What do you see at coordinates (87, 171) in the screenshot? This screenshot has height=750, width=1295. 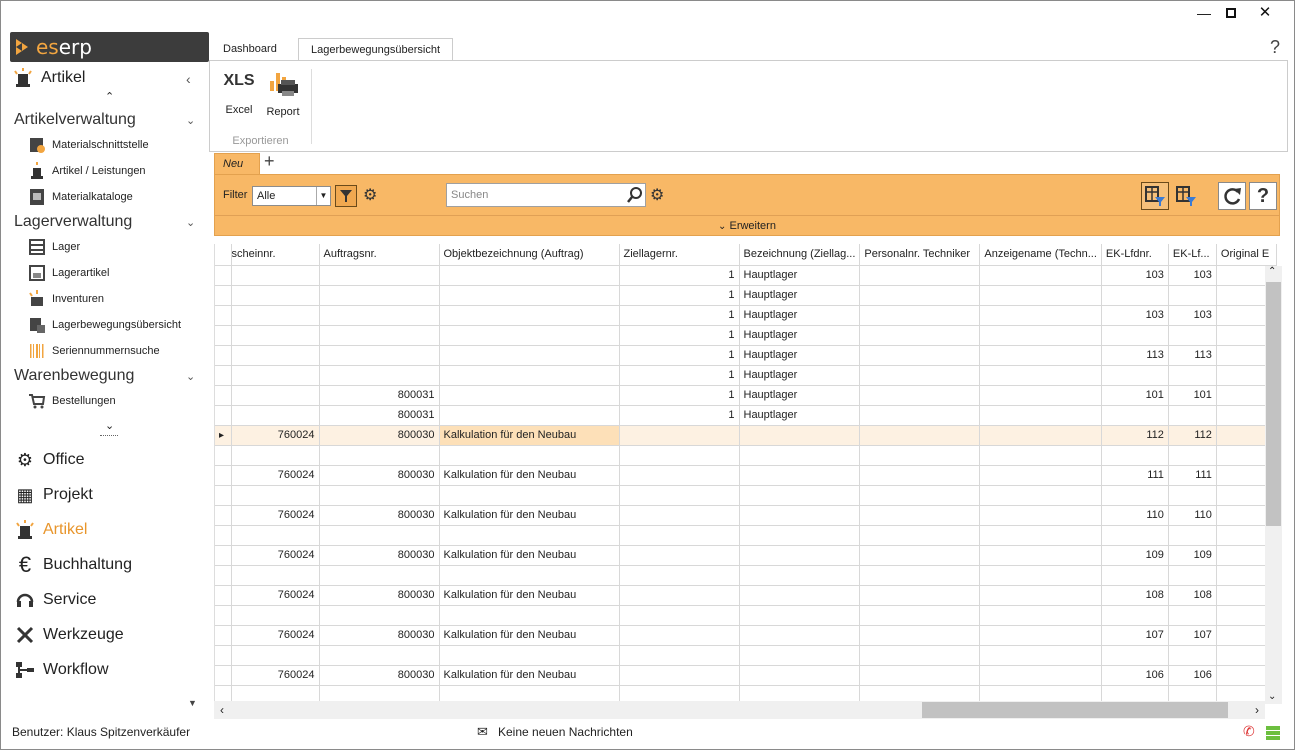 I see `sidebar-item-artikel-leistungen: Artikel / Leistungen` at bounding box center [87, 171].